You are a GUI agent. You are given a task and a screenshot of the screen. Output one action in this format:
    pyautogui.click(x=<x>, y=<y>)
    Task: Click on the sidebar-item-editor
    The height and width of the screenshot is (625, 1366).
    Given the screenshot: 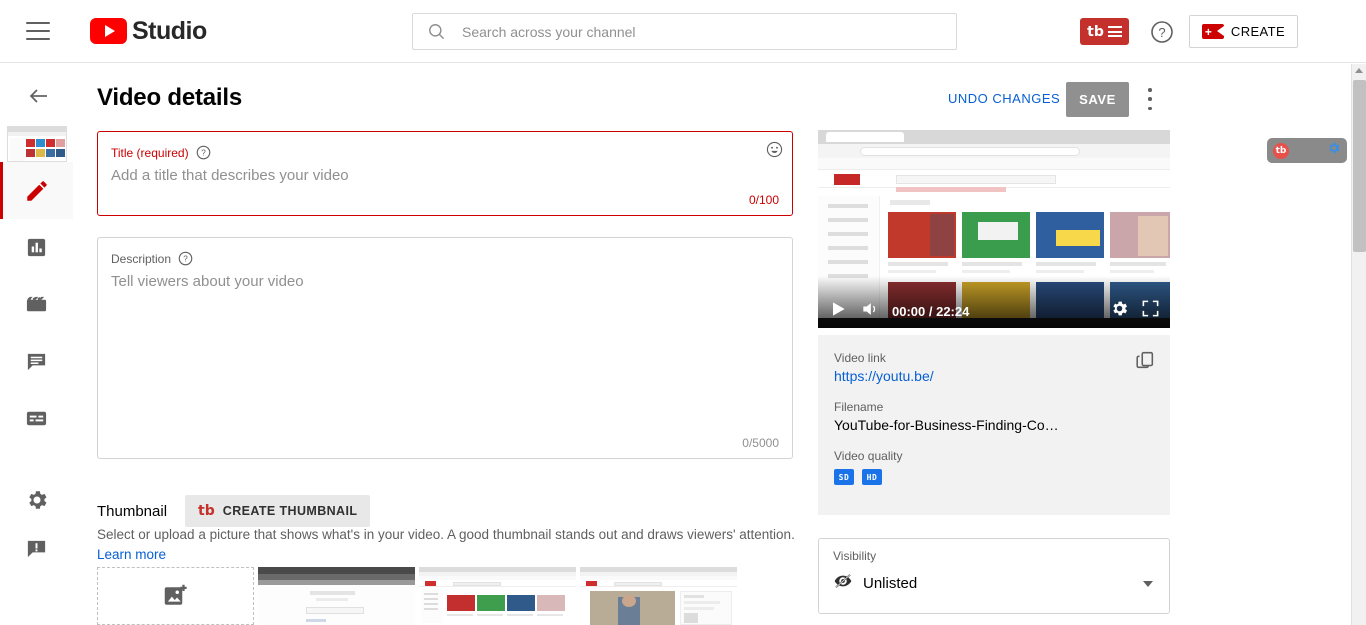 What is the action you would take?
    pyautogui.click(x=36, y=304)
    